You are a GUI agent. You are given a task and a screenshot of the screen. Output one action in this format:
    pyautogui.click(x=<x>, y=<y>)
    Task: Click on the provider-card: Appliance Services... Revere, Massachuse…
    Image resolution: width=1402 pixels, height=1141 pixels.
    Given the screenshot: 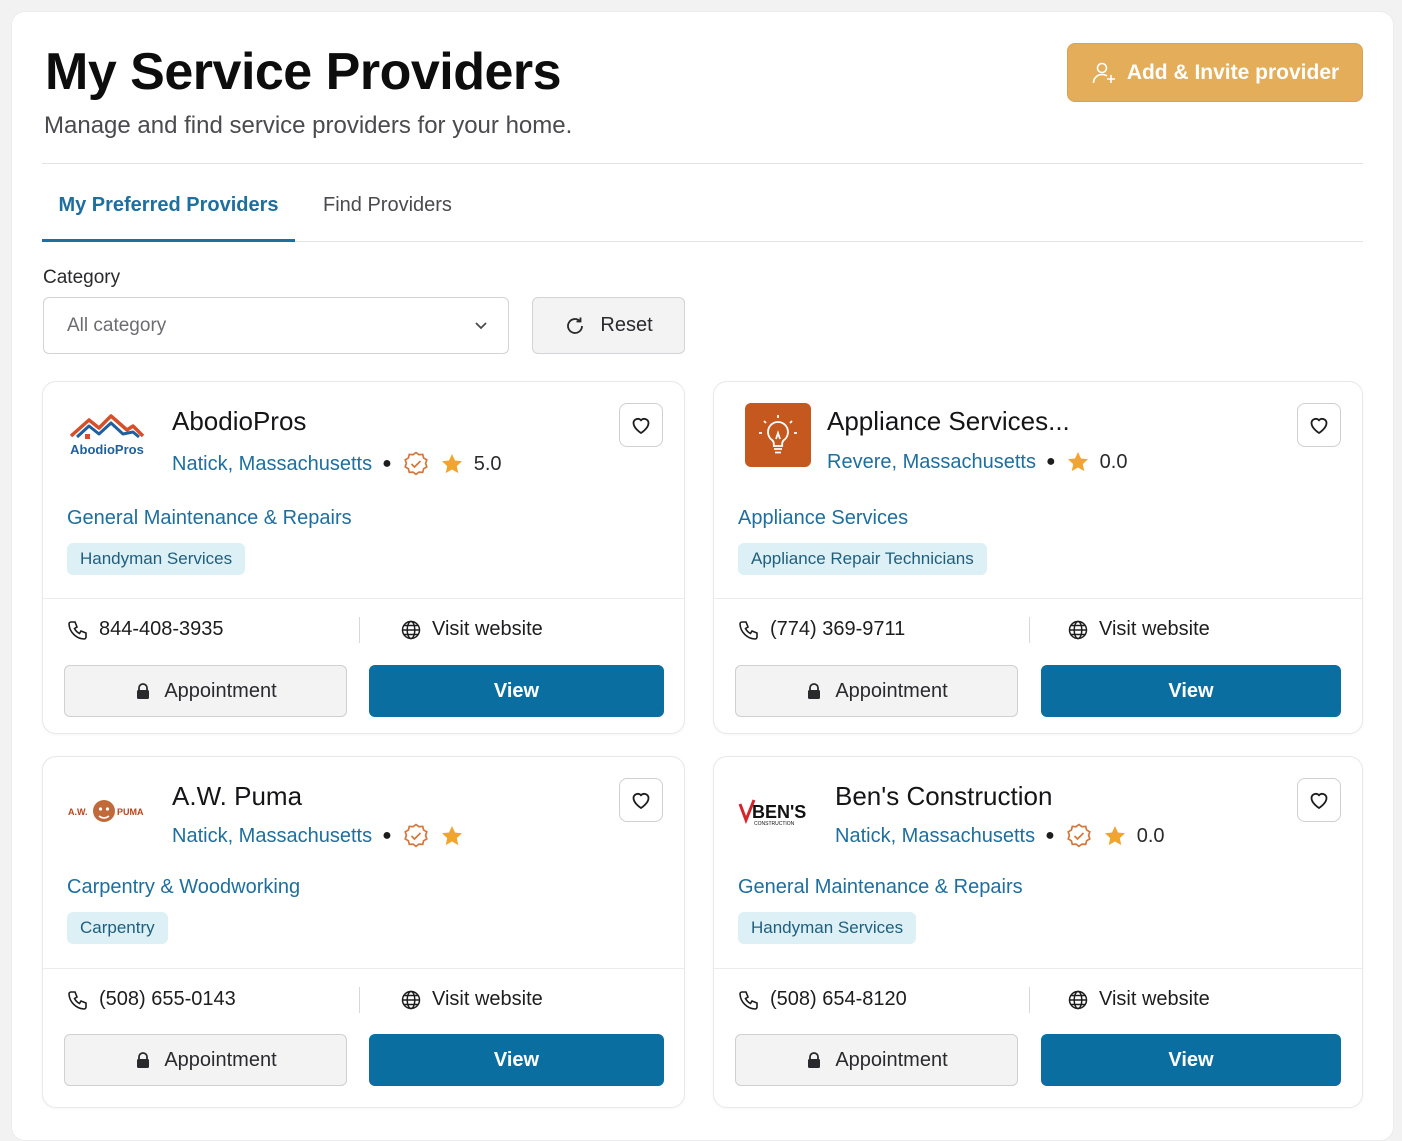 What is the action you would take?
    pyautogui.click(x=1038, y=557)
    